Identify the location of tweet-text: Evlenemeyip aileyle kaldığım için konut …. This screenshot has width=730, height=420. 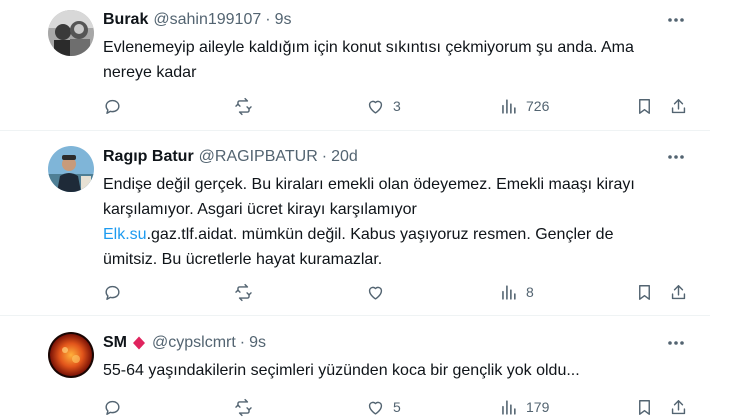
(395, 60).